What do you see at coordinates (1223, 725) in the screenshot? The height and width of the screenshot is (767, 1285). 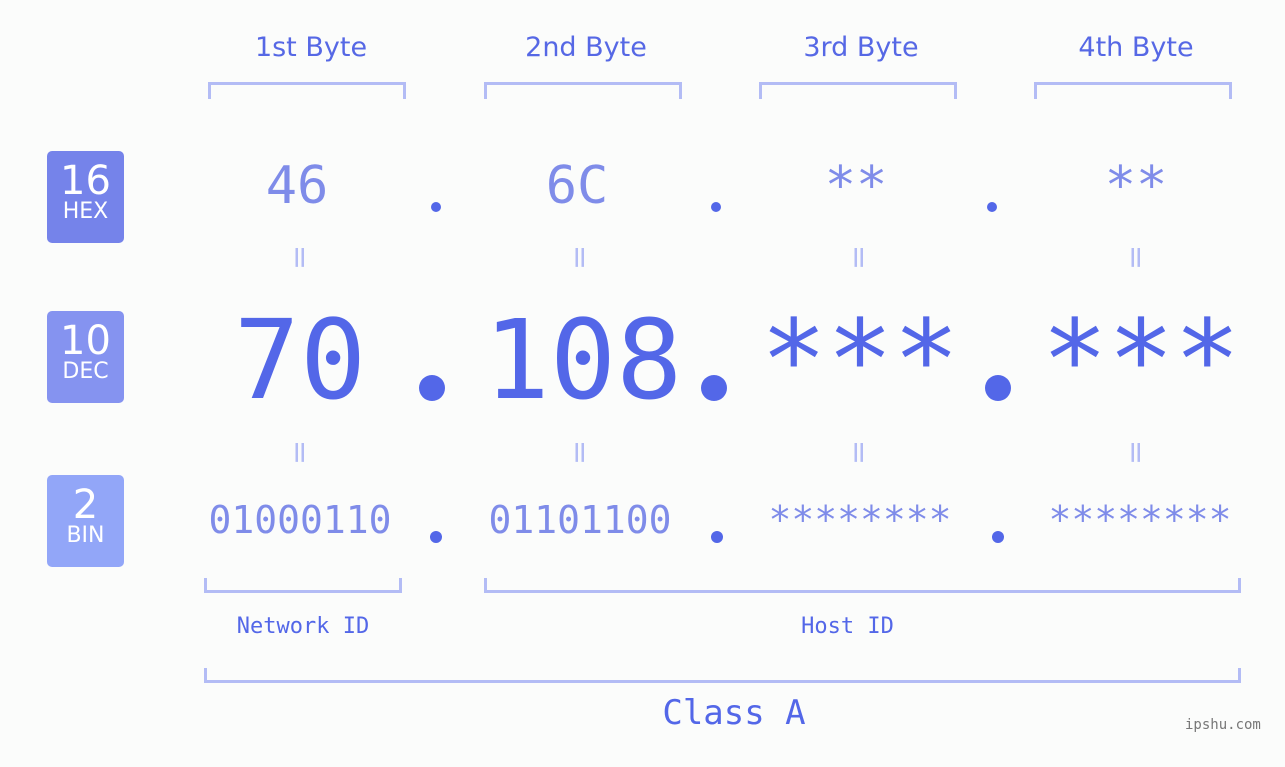 I see `watermark: ipshu.com` at bounding box center [1223, 725].